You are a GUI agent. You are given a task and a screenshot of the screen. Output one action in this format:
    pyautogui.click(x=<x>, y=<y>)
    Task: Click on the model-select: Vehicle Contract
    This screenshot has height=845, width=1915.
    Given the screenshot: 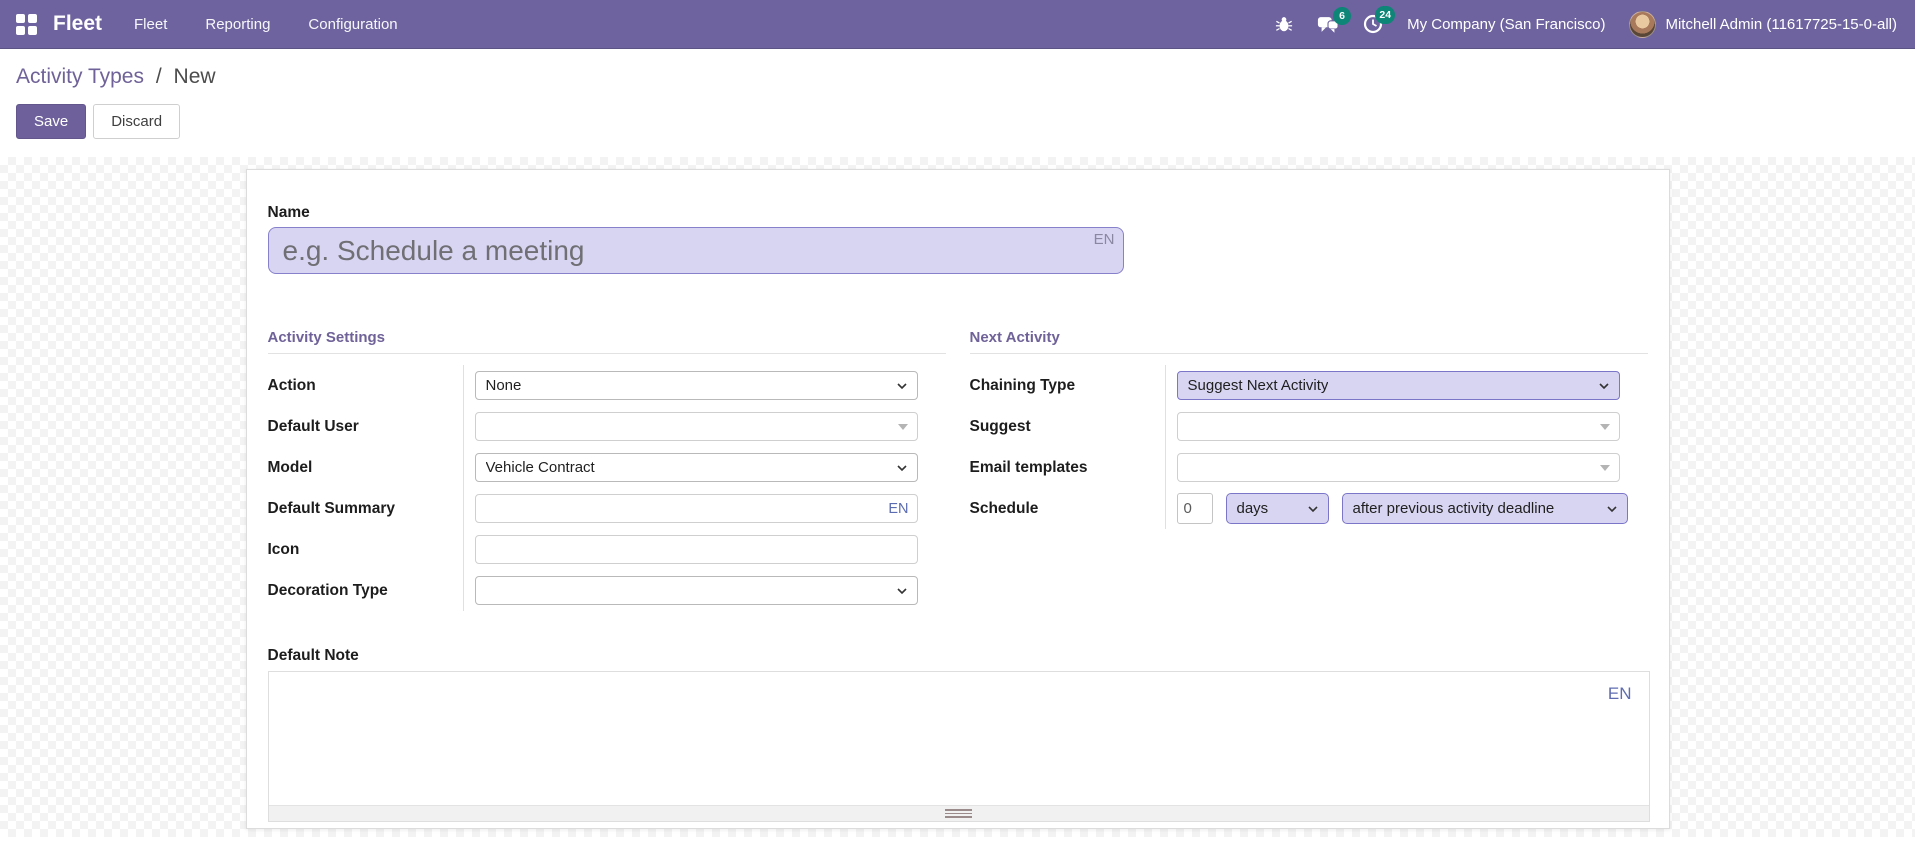 What is the action you would take?
    pyautogui.click(x=696, y=467)
    